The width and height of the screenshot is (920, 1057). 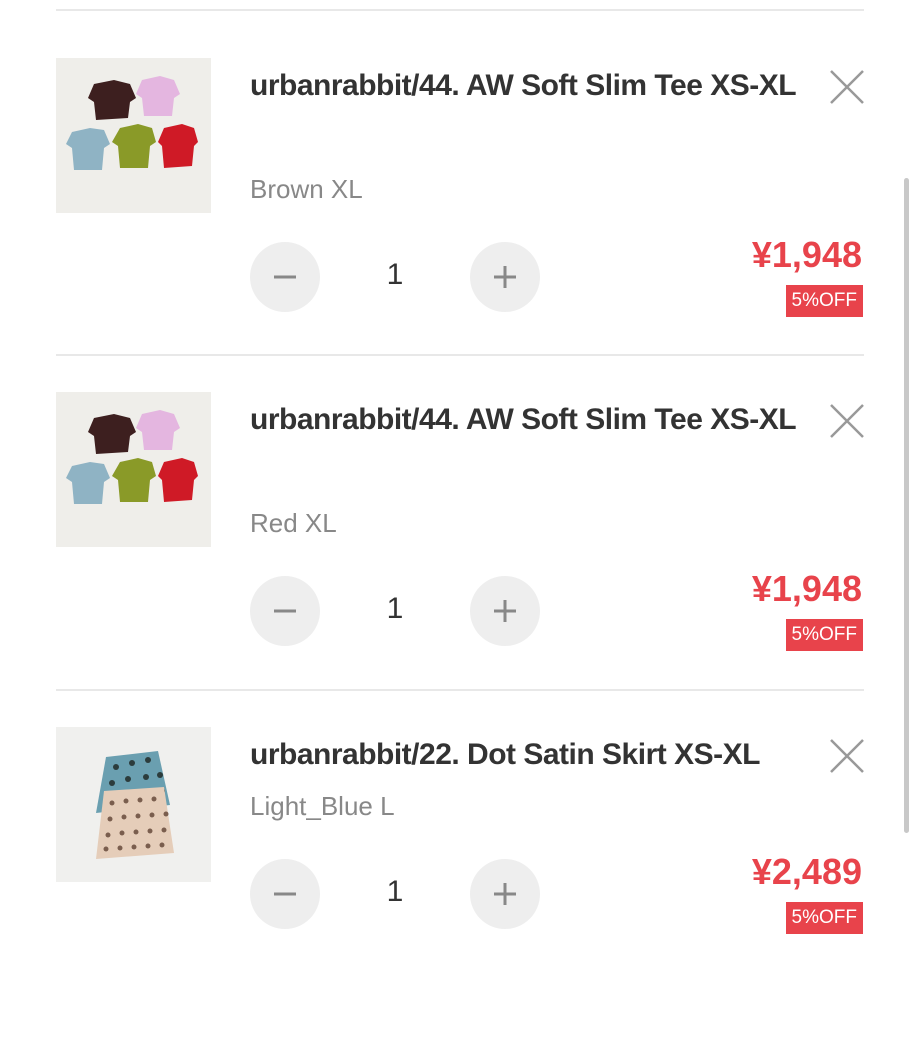 I want to click on product-variant: Light_Blue L, so click(x=322, y=806).